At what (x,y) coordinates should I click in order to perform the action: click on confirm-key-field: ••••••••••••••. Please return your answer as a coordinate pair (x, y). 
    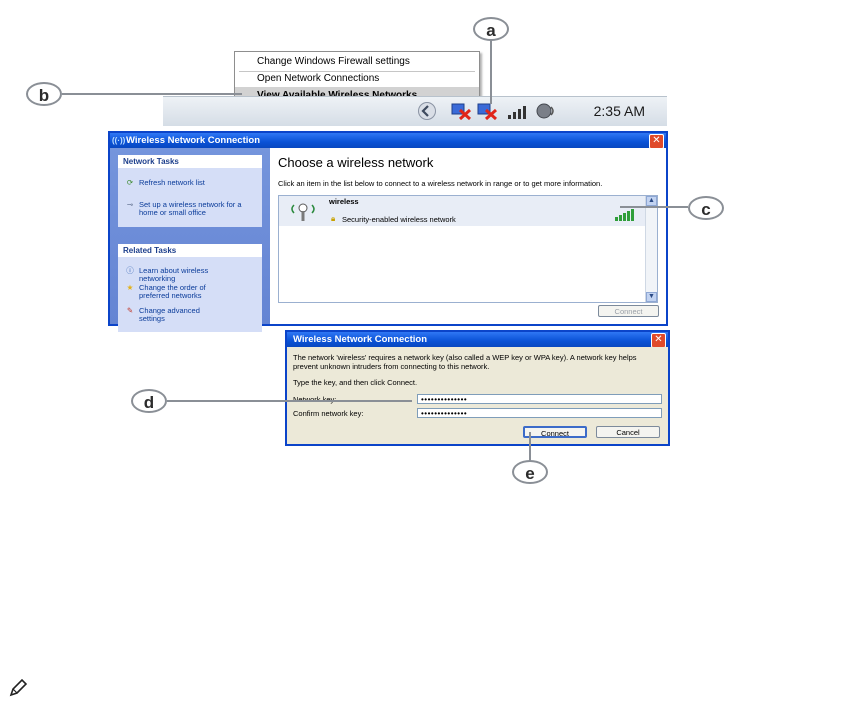
    Looking at the image, I should click on (539, 413).